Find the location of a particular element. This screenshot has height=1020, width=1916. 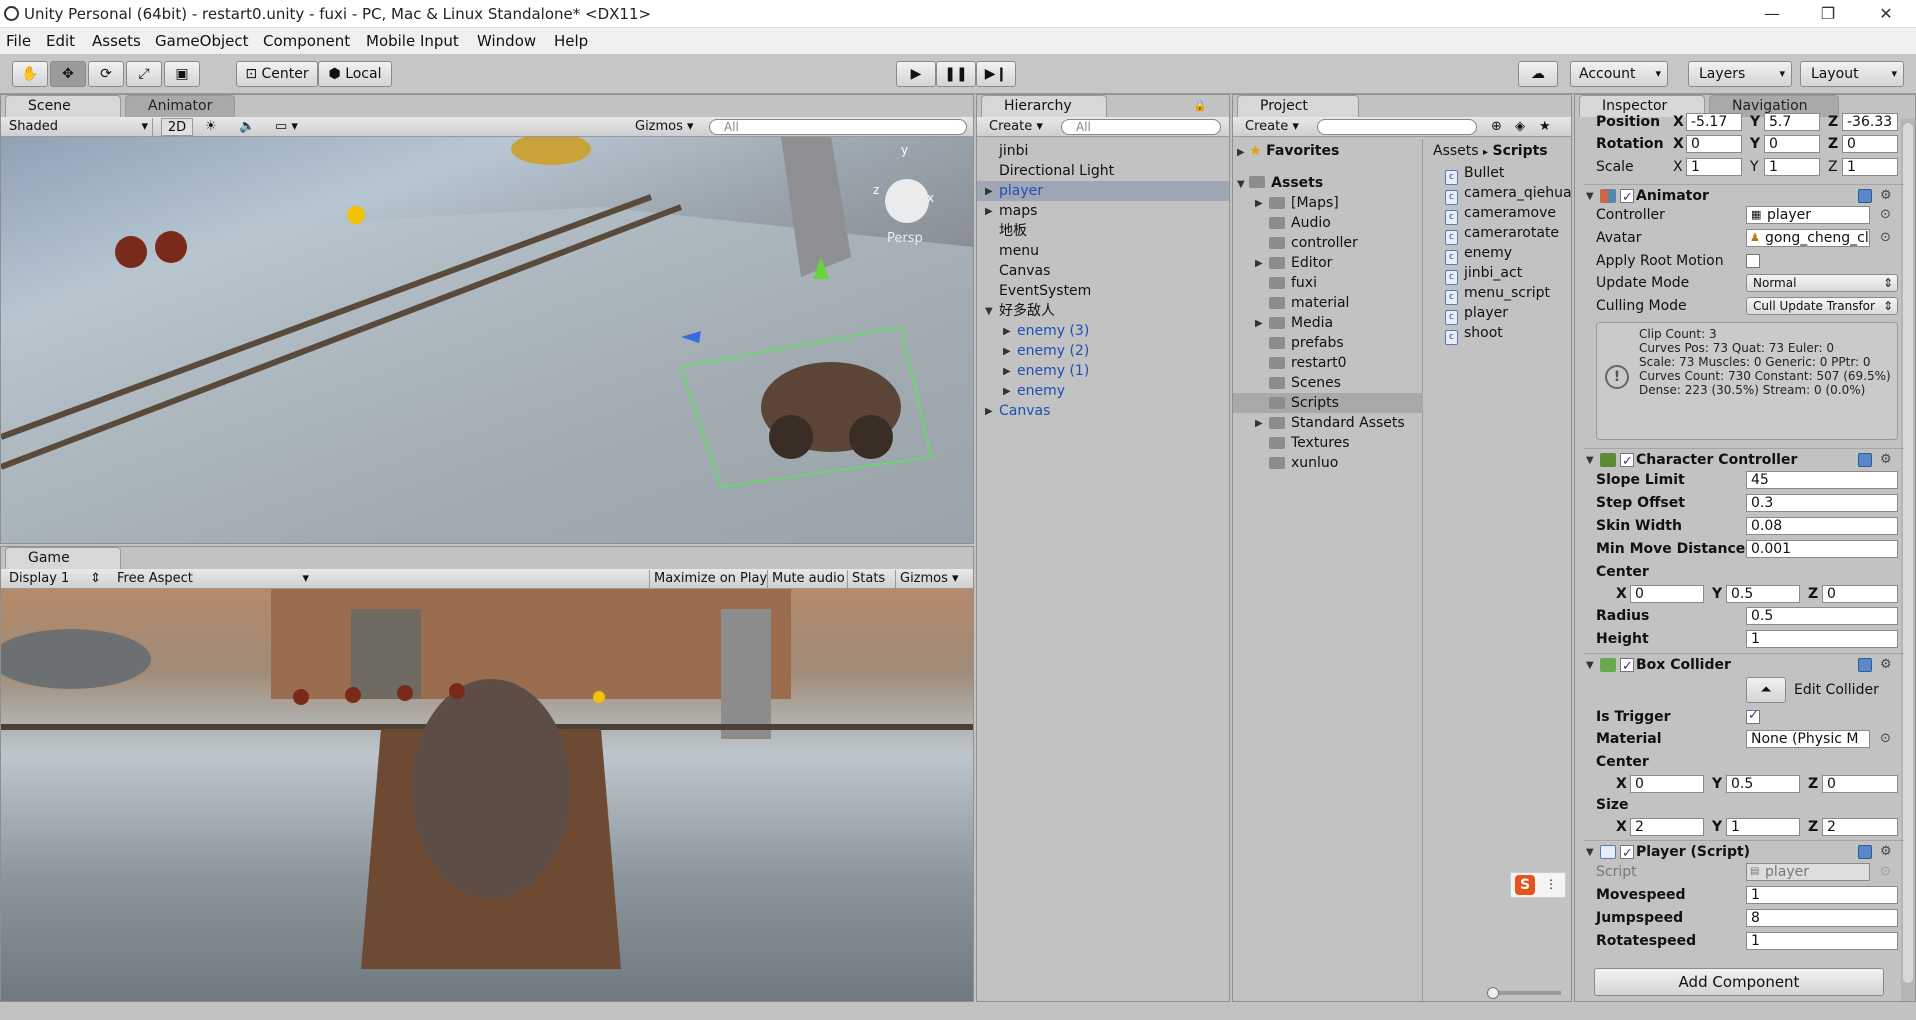

tab-animator: Animator is located at coordinates (180, 106).